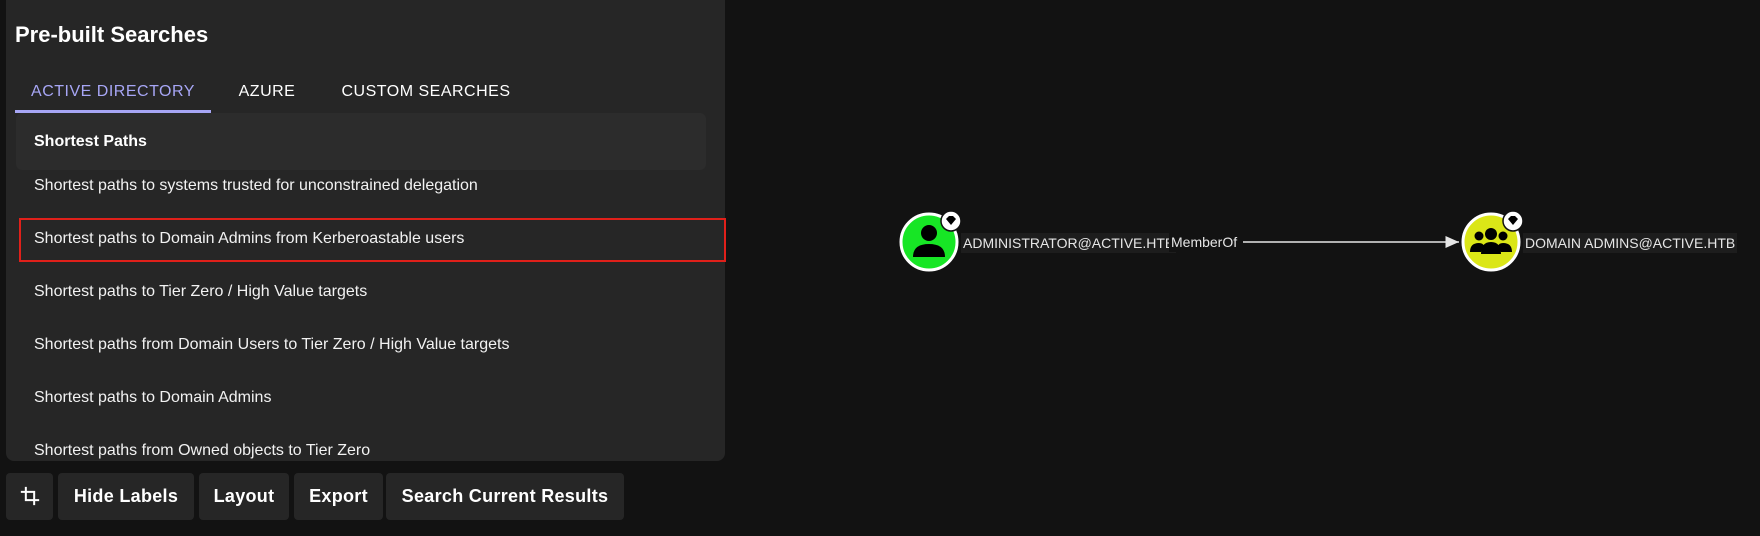 Image resolution: width=1760 pixels, height=536 pixels. What do you see at coordinates (1069, 243) in the screenshot?
I see `node-label-administrator: ADMINISTRATOR@ACTIVE.HTB` at bounding box center [1069, 243].